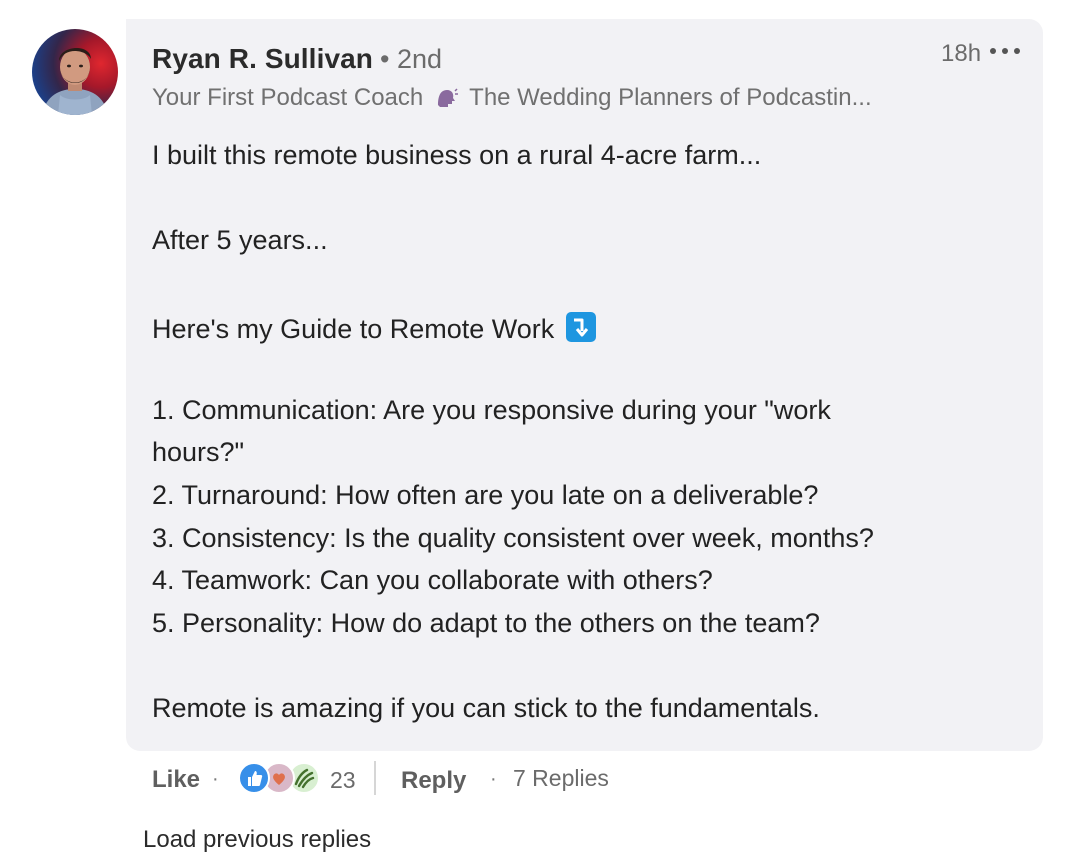 The image size is (1077, 864). Describe the element at coordinates (561, 778) in the screenshot. I see `replies-count-link: 7 Replies` at that location.